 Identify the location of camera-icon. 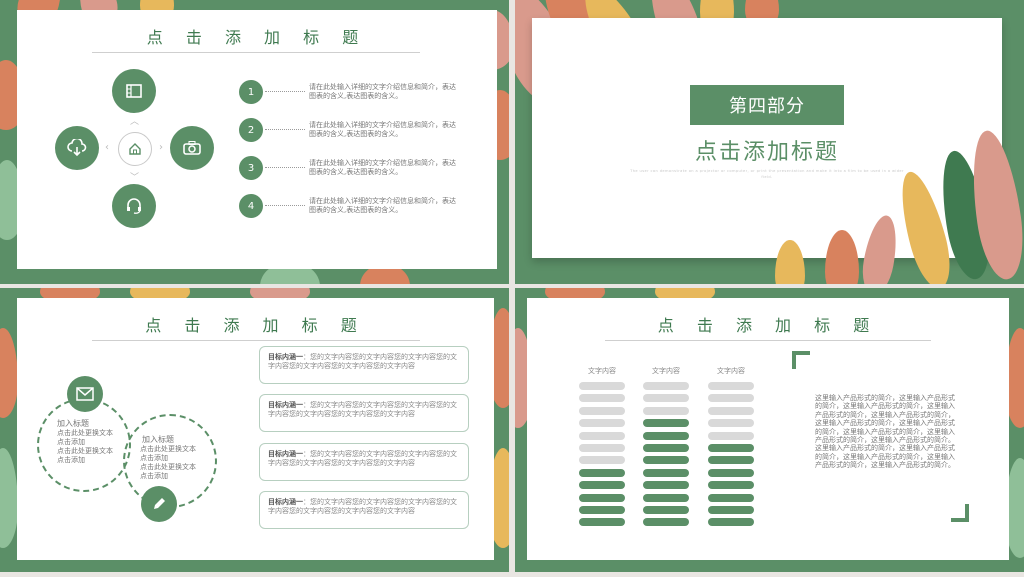
(192, 148).